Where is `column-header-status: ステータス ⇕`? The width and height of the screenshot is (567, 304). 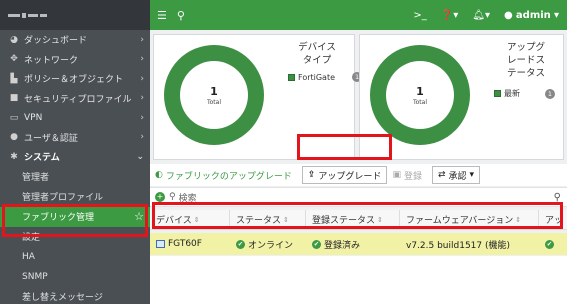
column-header-status: ステータス ⇕ is located at coordinates (268, 219).